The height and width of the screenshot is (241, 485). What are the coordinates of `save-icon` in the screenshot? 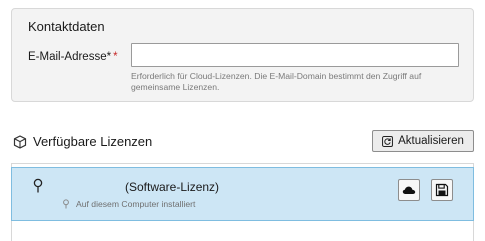 It's located at (442, 190).